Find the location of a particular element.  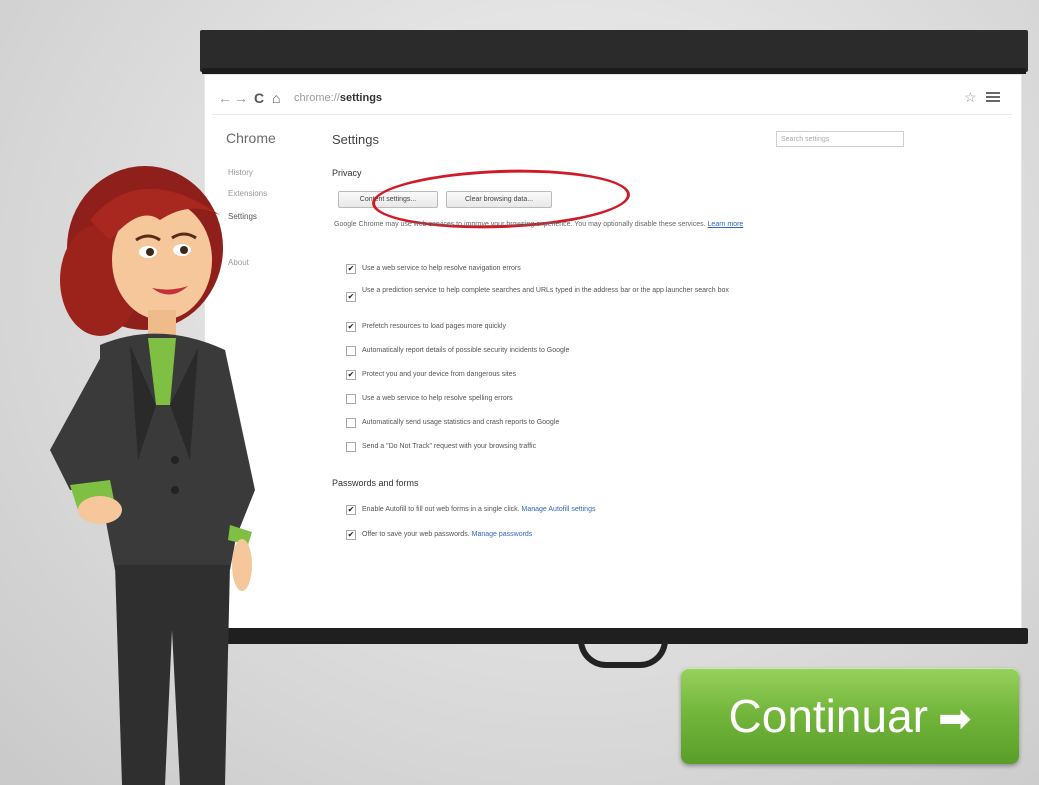

search-input: Search settings is located at coordinates (840, 139).